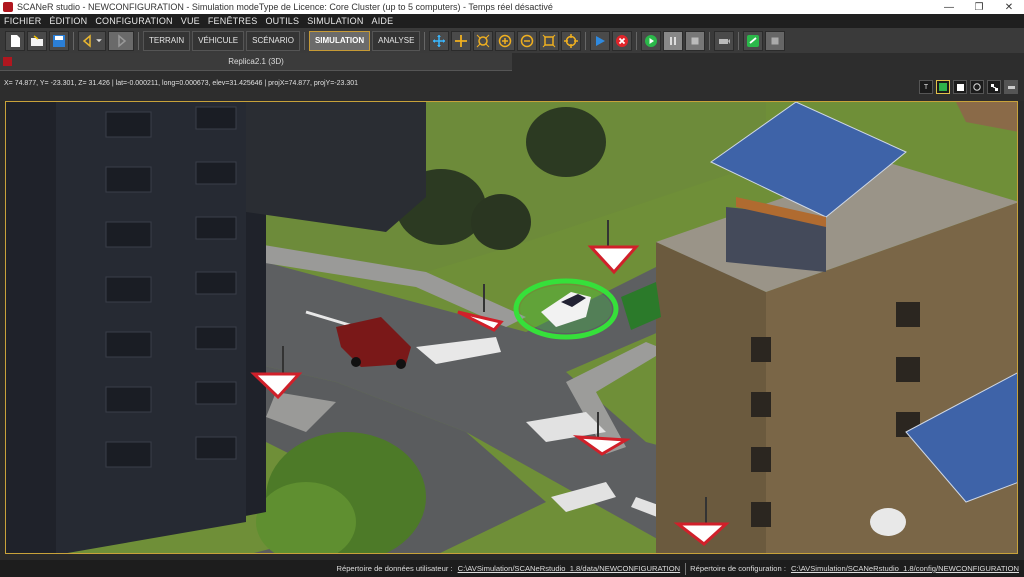 The height and width of the screenshot is (577, 1024). I want to click on save-button, so click(59, 40).